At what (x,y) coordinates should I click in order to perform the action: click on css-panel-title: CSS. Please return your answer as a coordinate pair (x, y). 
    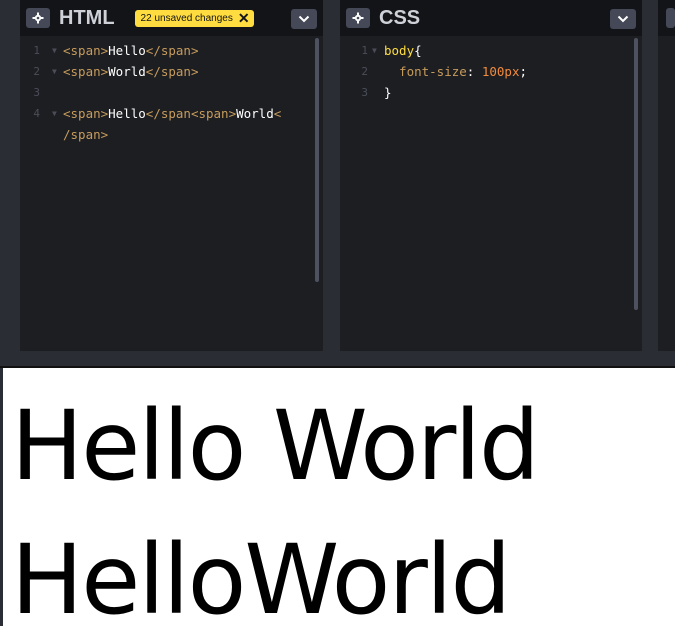
    Looking at the image, I should click on (400, 17).